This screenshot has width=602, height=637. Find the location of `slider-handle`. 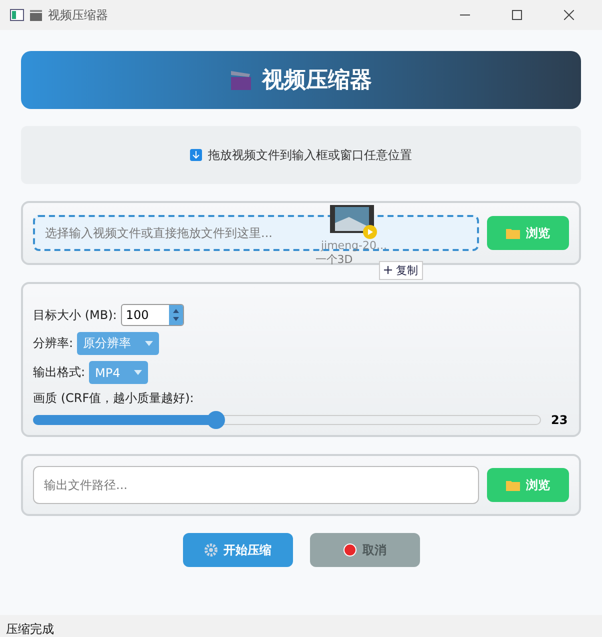

slider-handle is located at coordinates (216, 420).